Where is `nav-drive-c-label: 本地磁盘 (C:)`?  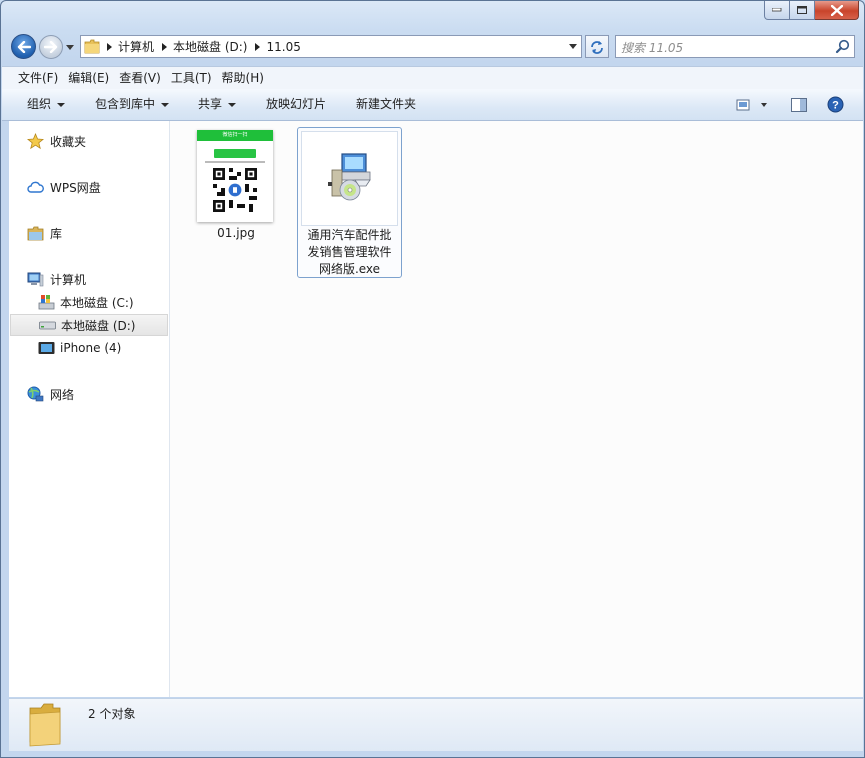 nav-drive-c-label: 本地磁盘 (C:) is located at coordinates (97, 302).